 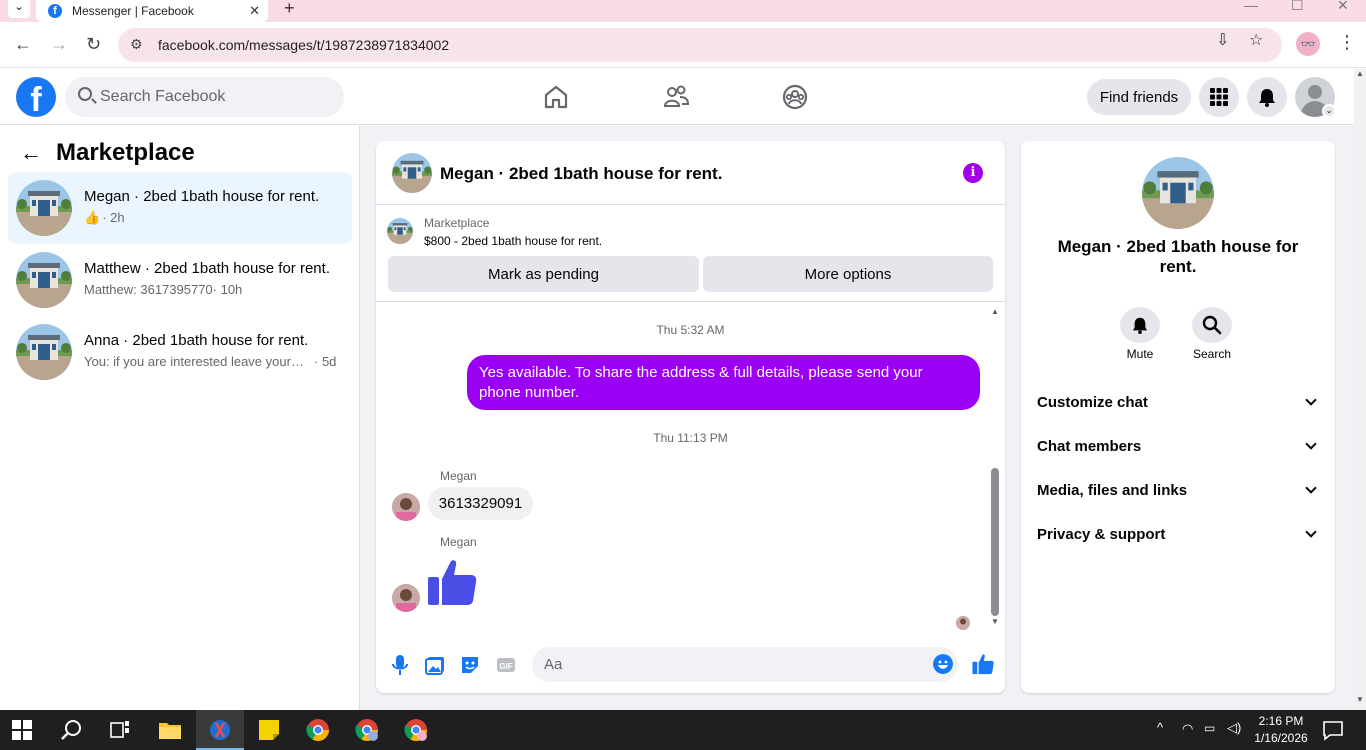 I want to click on chat-header: Megan · 2bed 1bath house for rent. i, so click(x=690, y=173).